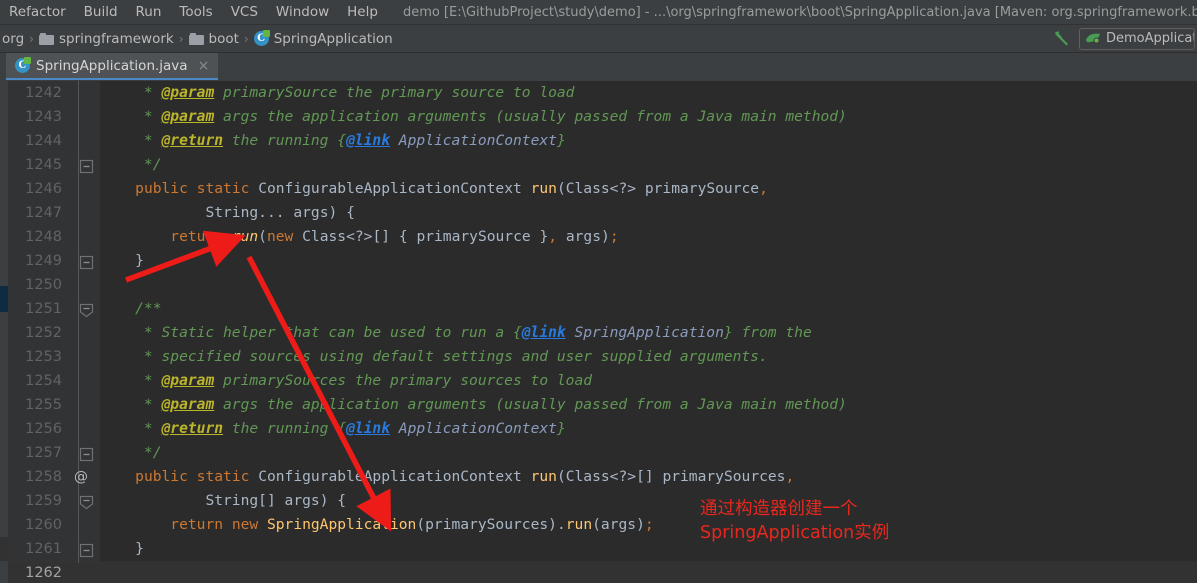  I want to click on menu-vcs-label: VCS, so click(244, 11).